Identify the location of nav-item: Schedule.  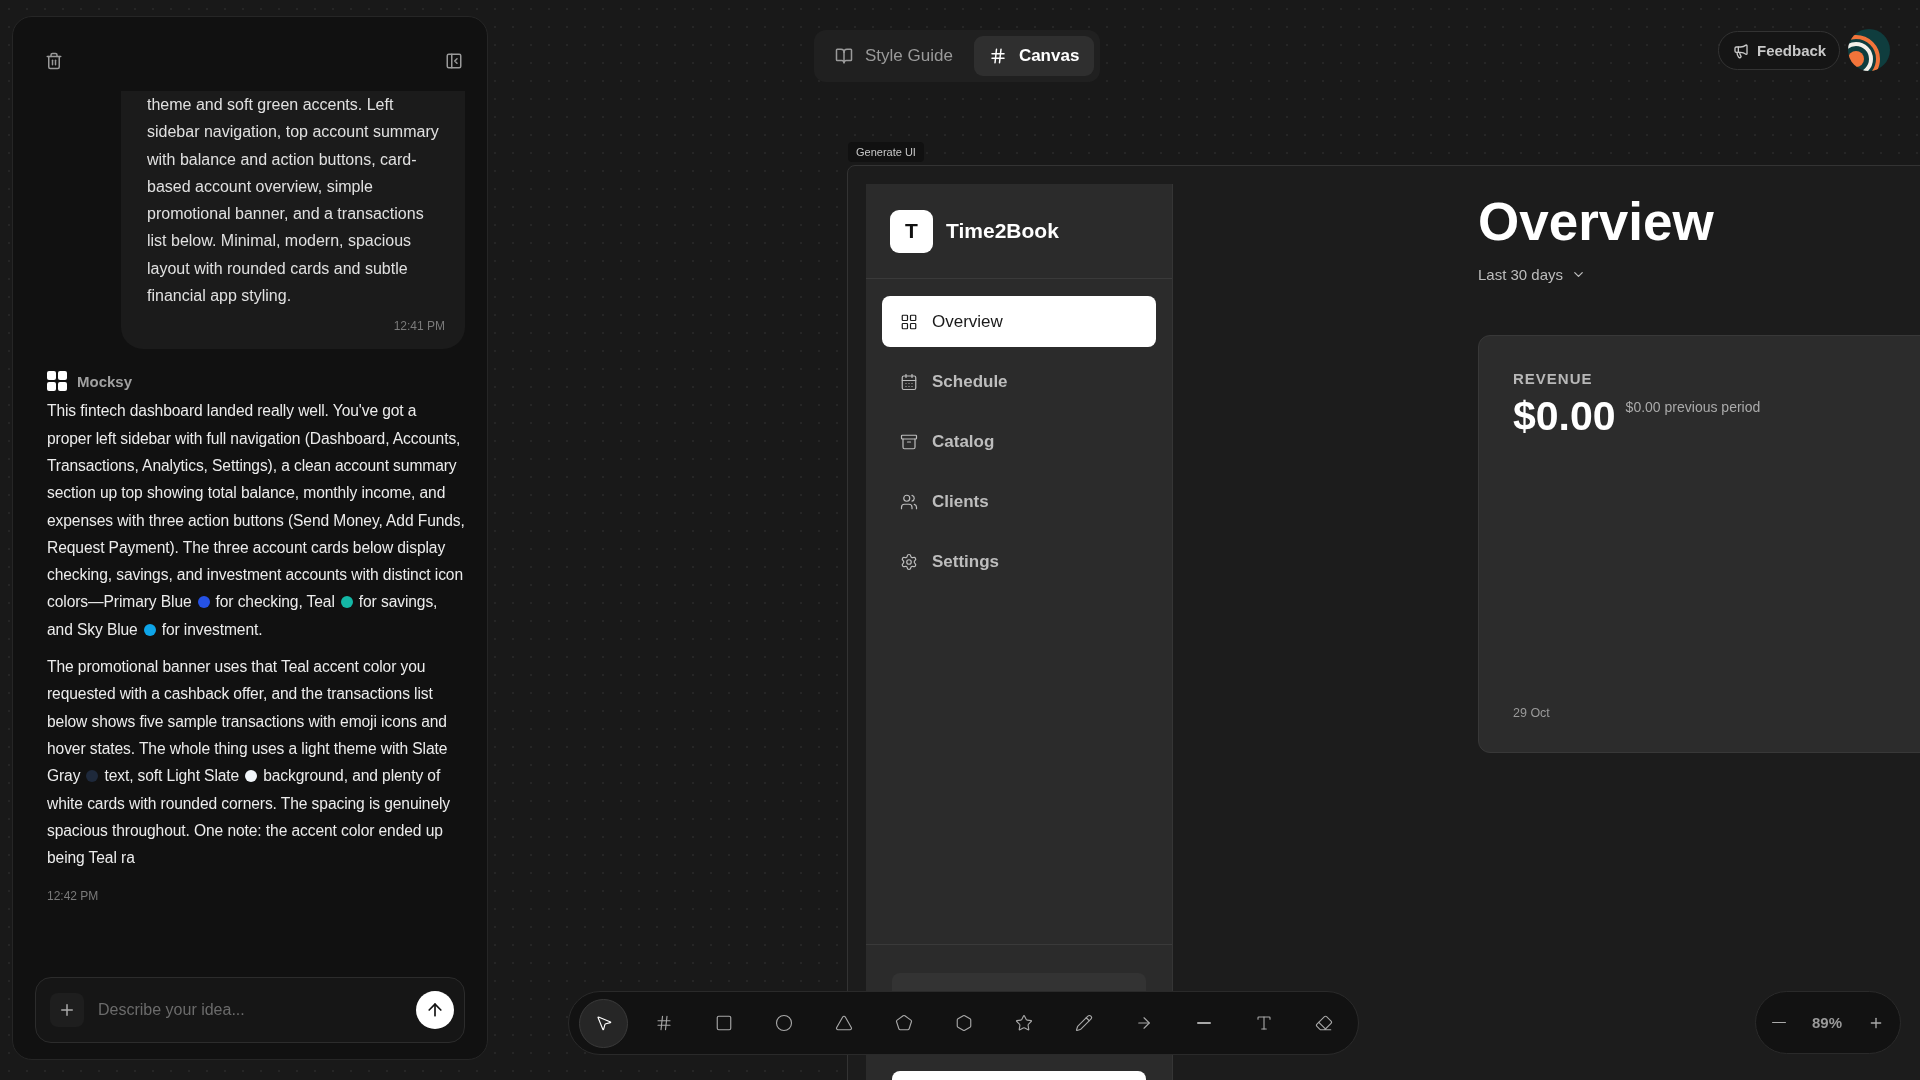
(1019, 381).